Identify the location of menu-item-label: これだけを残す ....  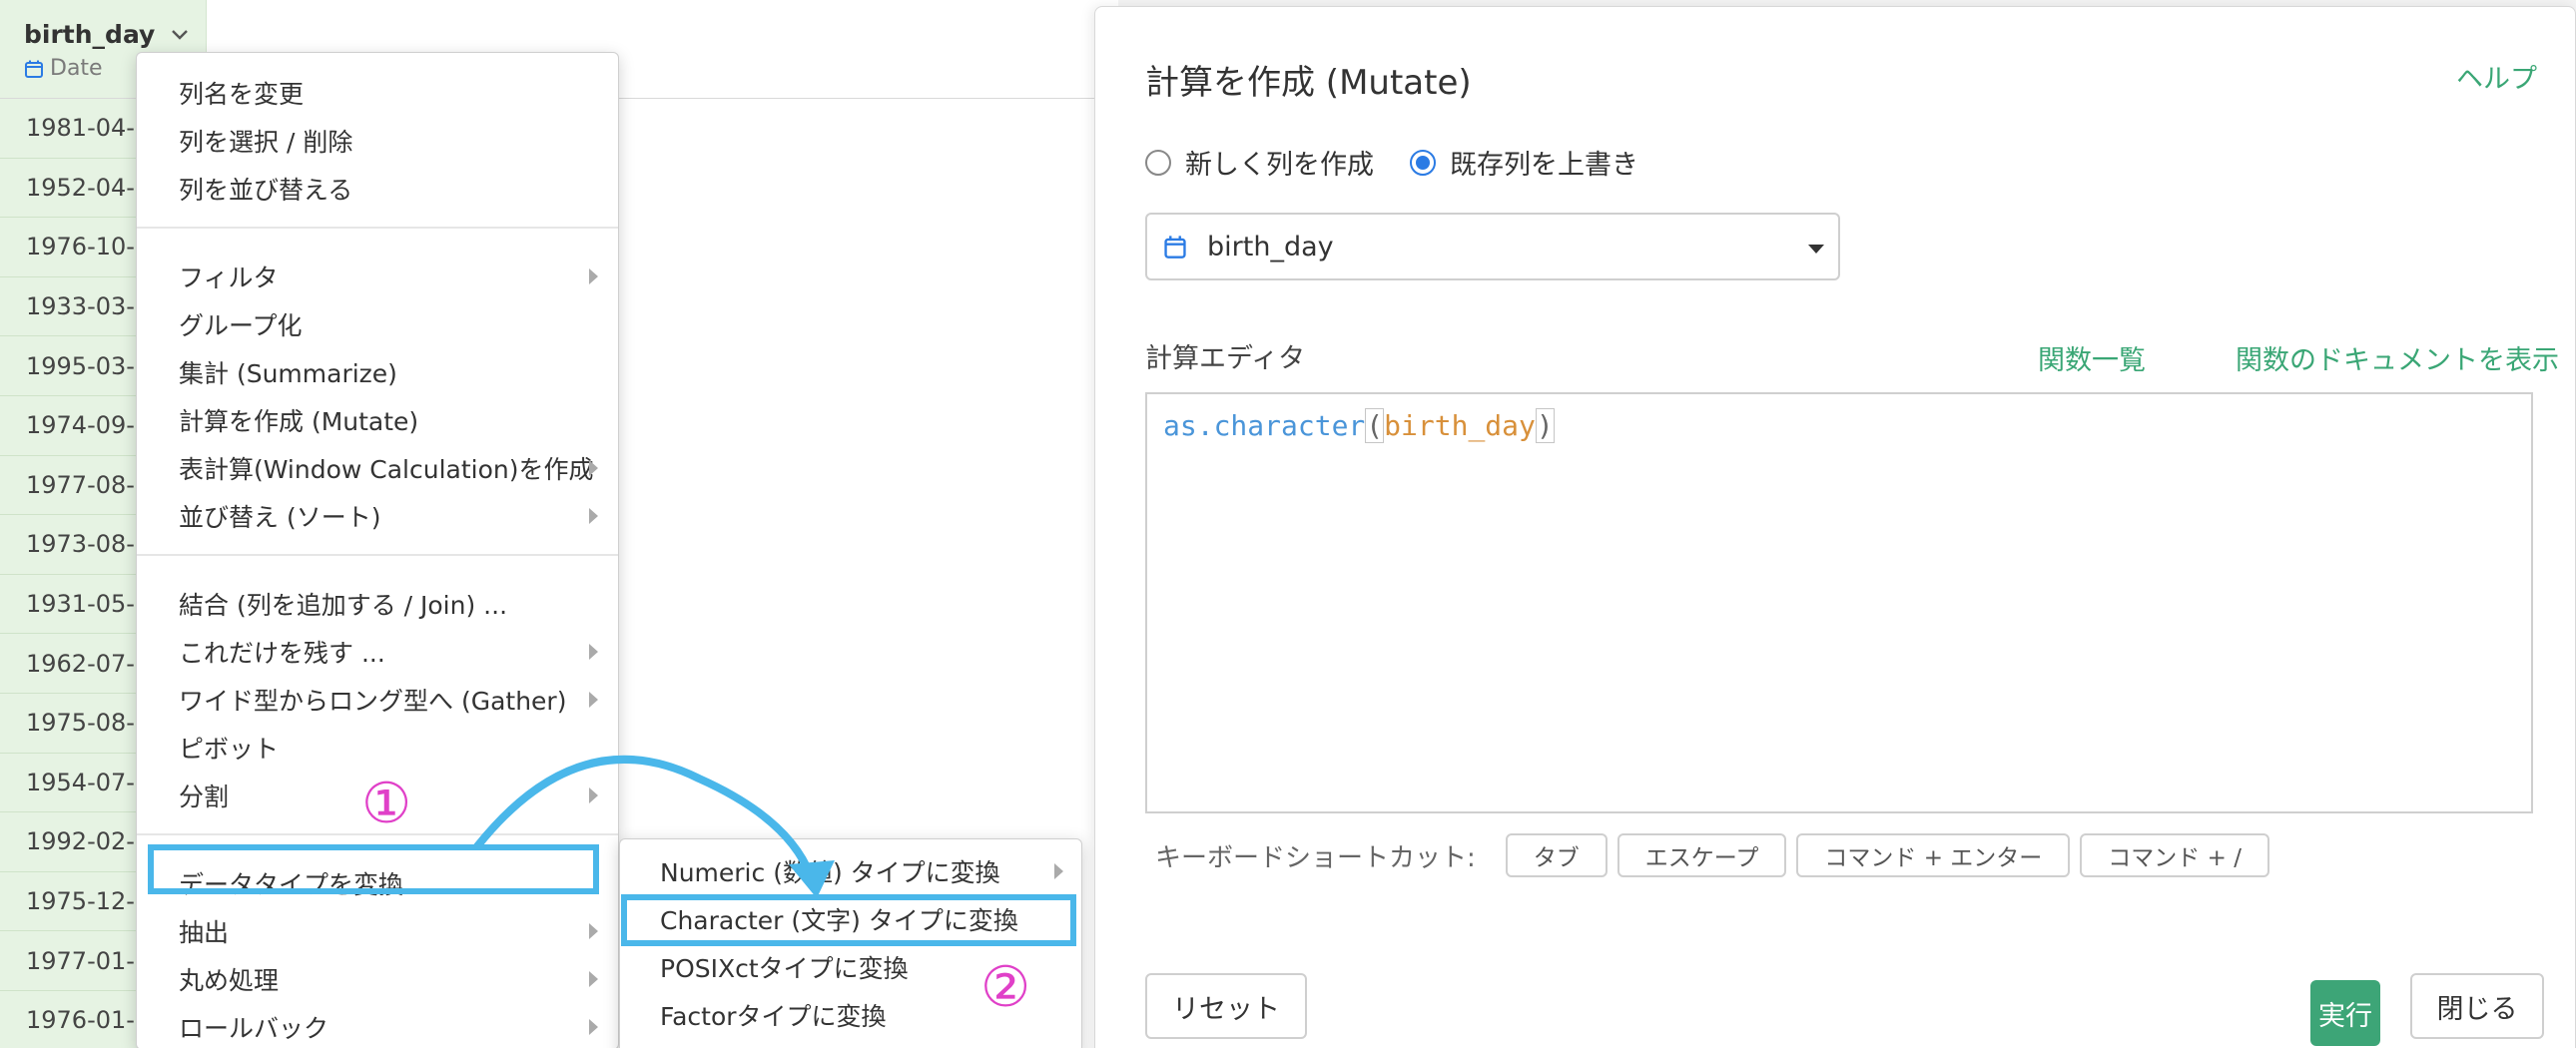
(282, 654).